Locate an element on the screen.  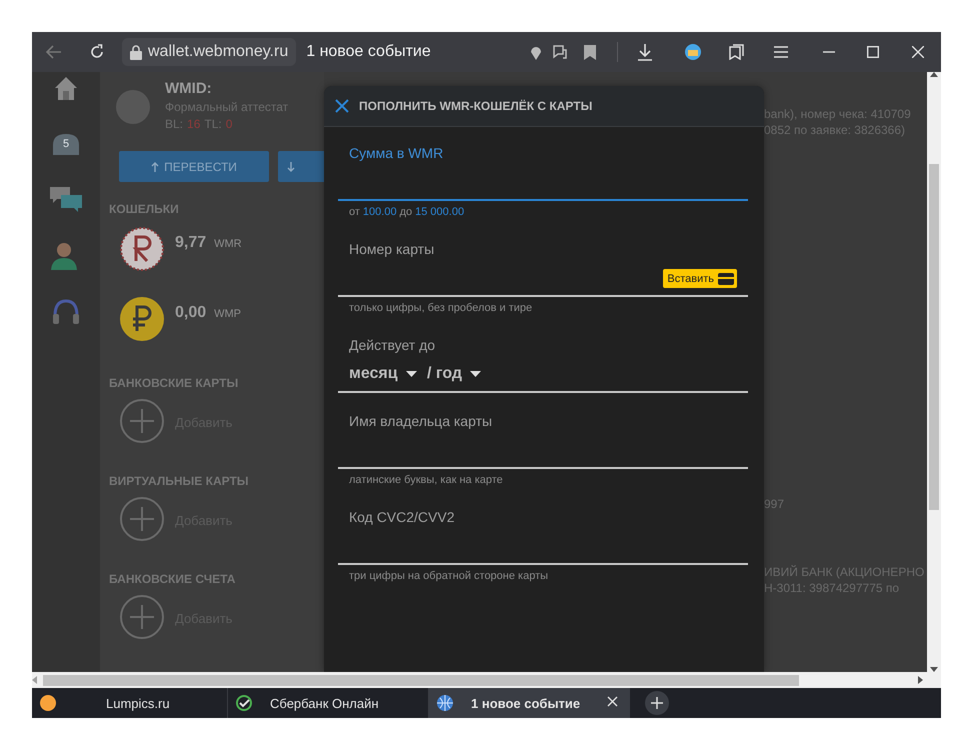
input-field: Действует до месяц / год is located at coordinates (543, 365).